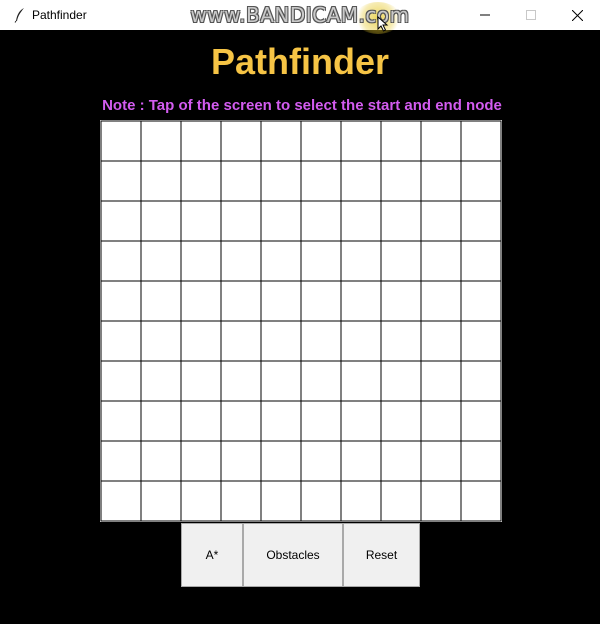 The image size is (600, 624). Describe the element at coordinates (485, 15) in the screenshot. I see `minimize-button` at that location.